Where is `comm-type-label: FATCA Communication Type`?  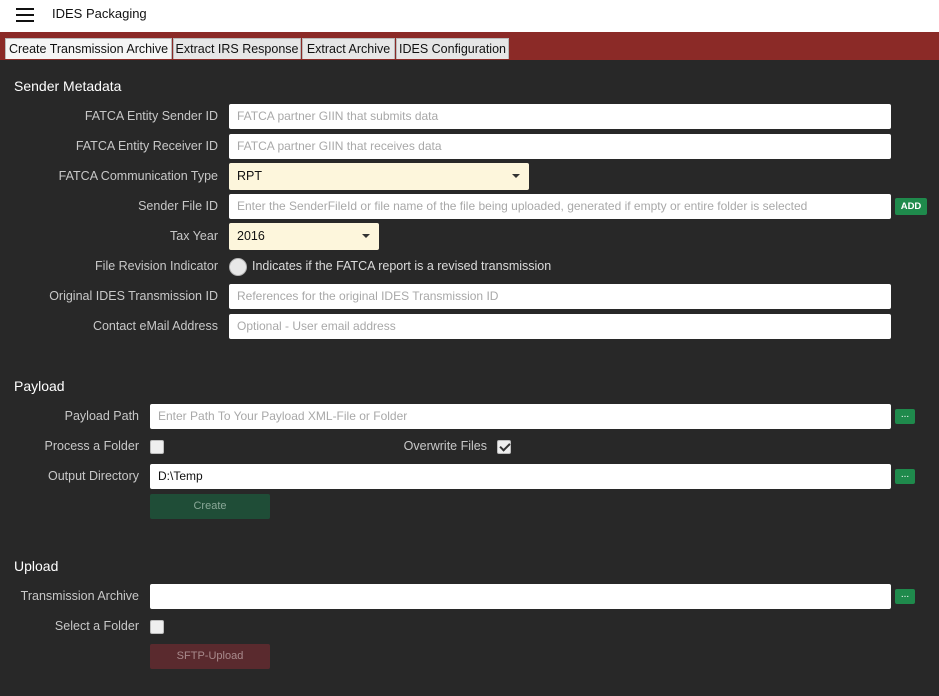 comm-type-label: FATCA Communication Type is located at coordinates (138, 176).